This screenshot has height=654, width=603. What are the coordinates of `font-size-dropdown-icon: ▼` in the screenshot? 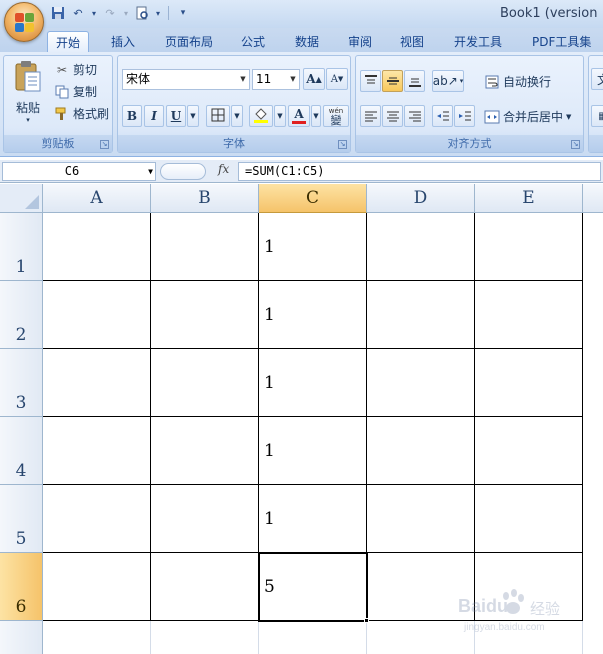 It's located at (293, 79).